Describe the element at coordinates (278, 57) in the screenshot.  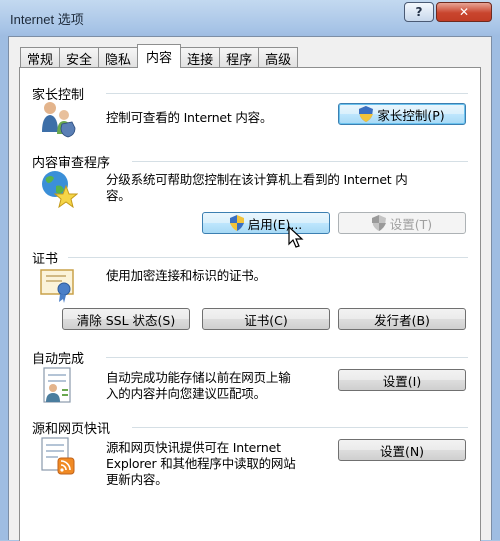
I see `tab-advanced: 高级` at that location.